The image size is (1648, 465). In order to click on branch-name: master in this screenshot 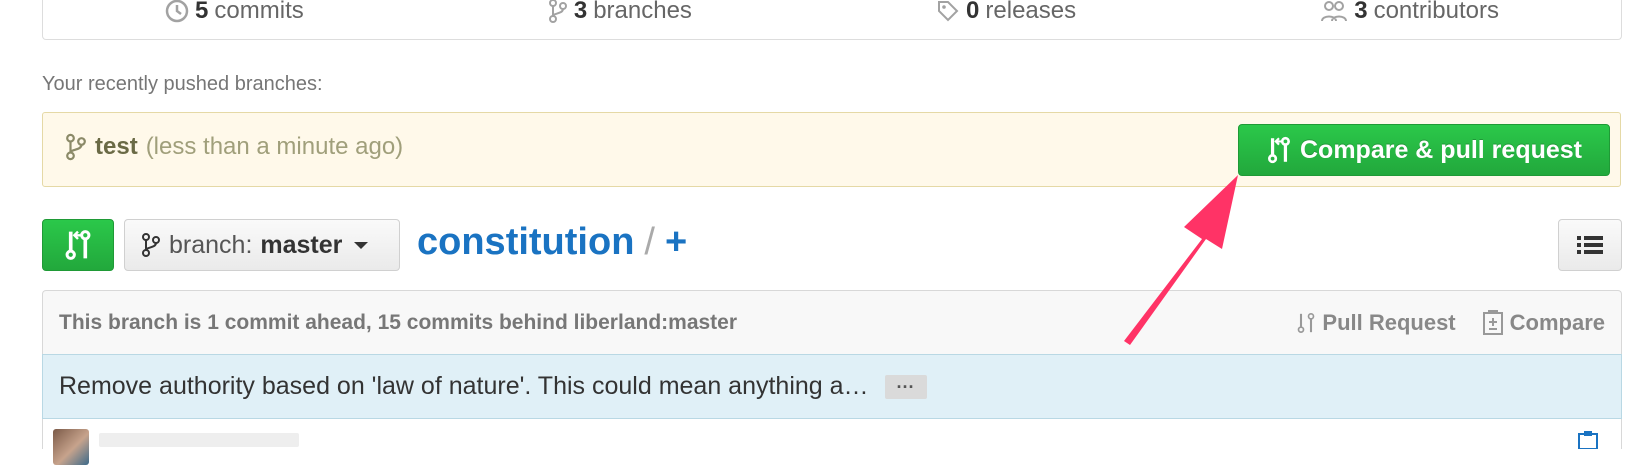, I will do `click(301, 244)`.